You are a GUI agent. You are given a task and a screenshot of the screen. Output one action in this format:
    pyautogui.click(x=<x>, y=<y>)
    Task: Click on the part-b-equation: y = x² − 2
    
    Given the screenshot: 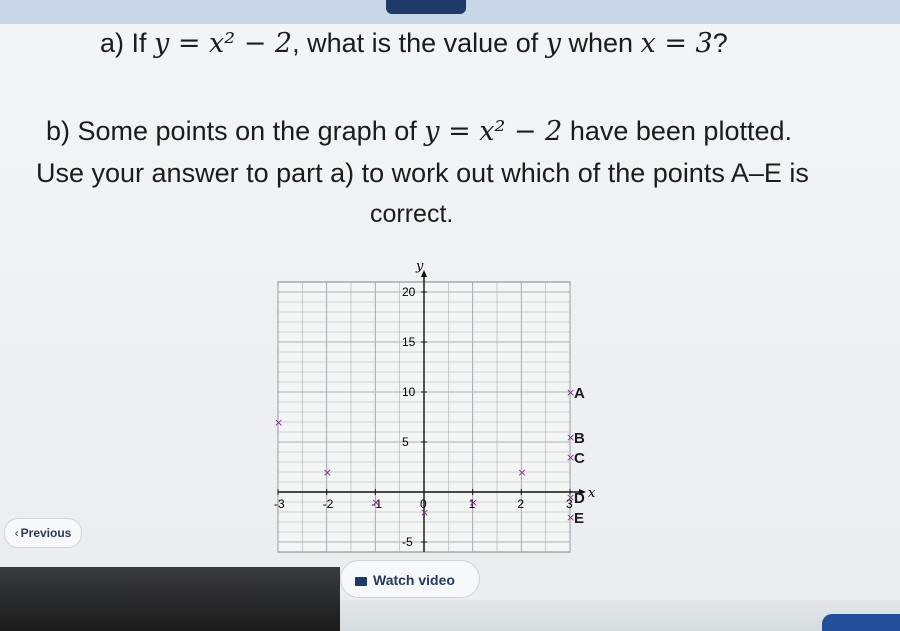 What is the action you would take?
    pyautogui.click(x=493, y=131)
    